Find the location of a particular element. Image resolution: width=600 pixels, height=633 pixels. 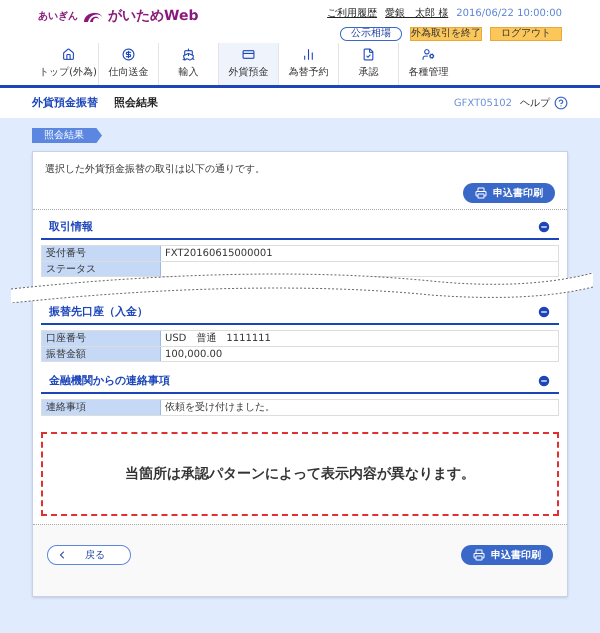

row-label: ステータス is located at coordinates (101, 269).